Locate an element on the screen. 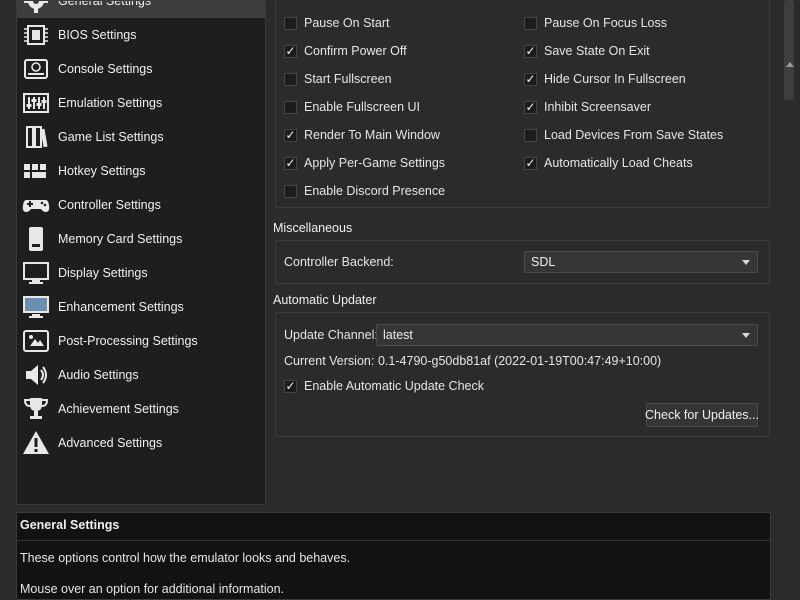 This screenshot has width=800, height=600. sidebar-item-label: Achievement Settings is located at coordinates (118, 409).